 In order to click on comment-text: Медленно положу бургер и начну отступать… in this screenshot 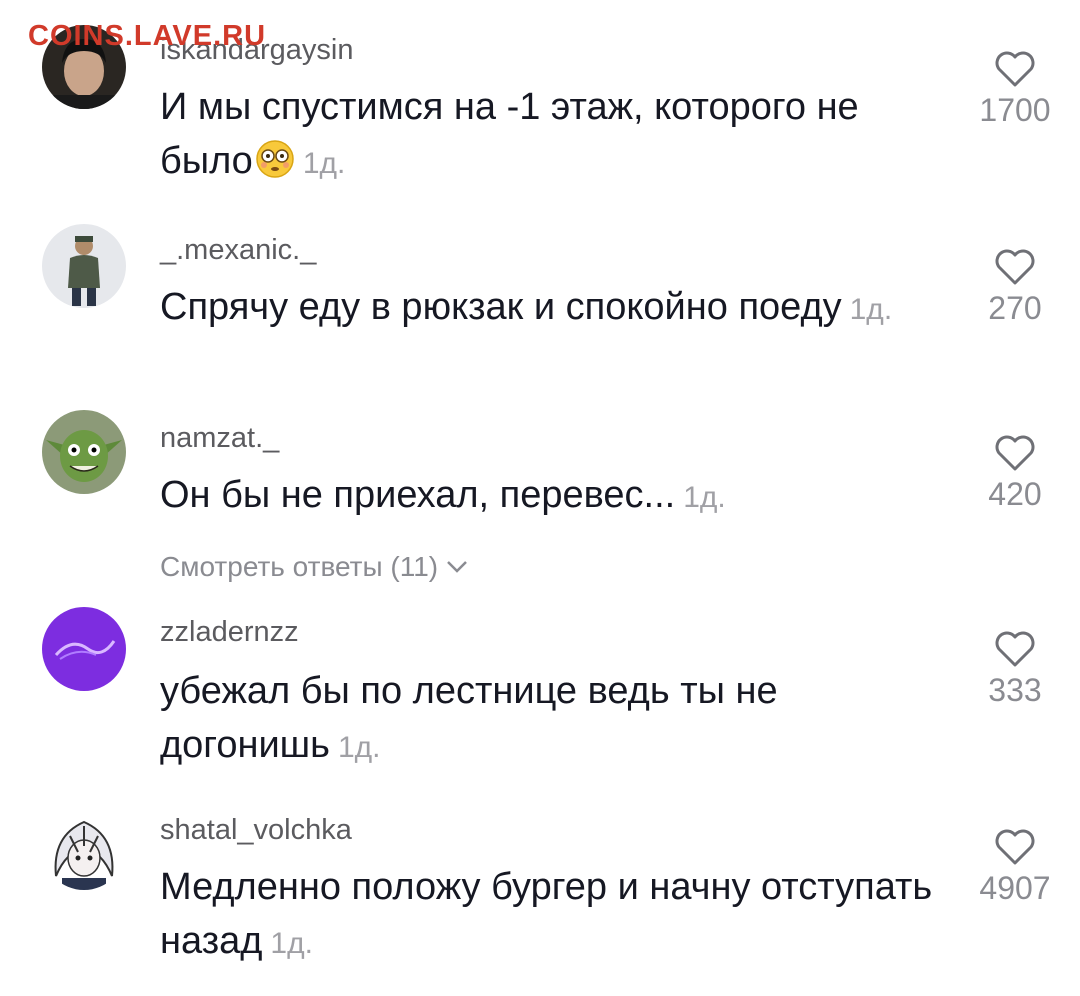, I will do `click(546, 914)`.